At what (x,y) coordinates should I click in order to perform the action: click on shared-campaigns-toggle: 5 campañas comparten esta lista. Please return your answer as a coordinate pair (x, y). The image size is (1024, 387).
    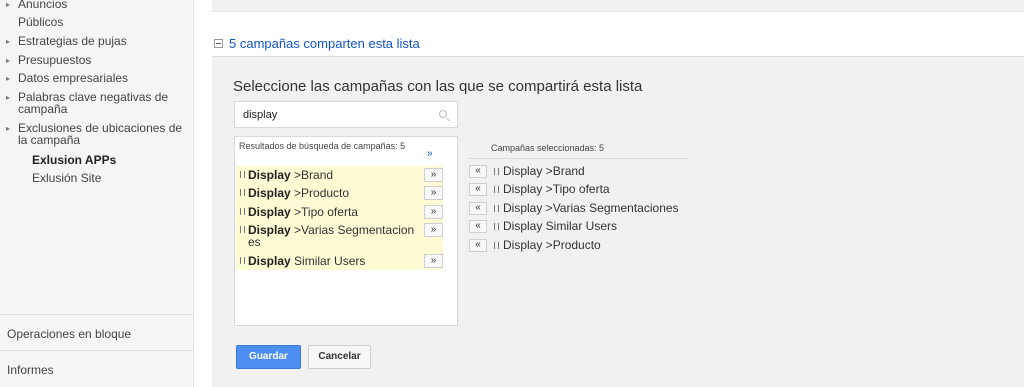
    Looking at the image, I should click on (317, 43).